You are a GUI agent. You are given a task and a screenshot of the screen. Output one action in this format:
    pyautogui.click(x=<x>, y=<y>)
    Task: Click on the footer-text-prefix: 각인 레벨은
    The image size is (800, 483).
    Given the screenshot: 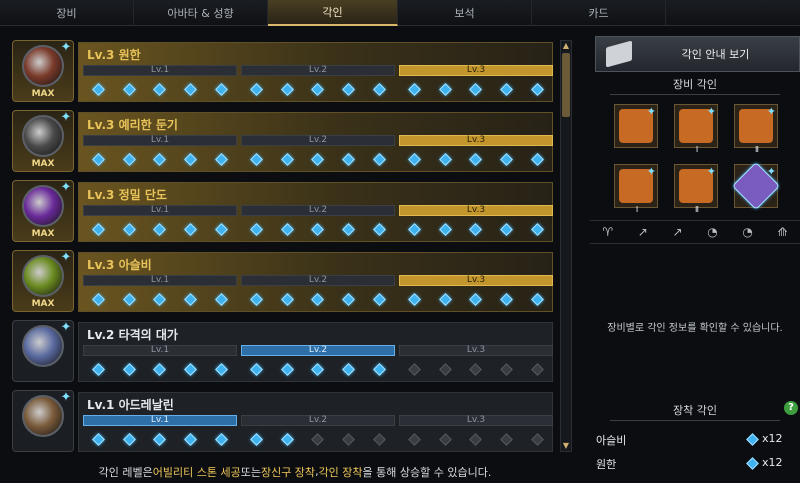 What is the action you would take?
    pyautogui.click(x=125, y=472)
    